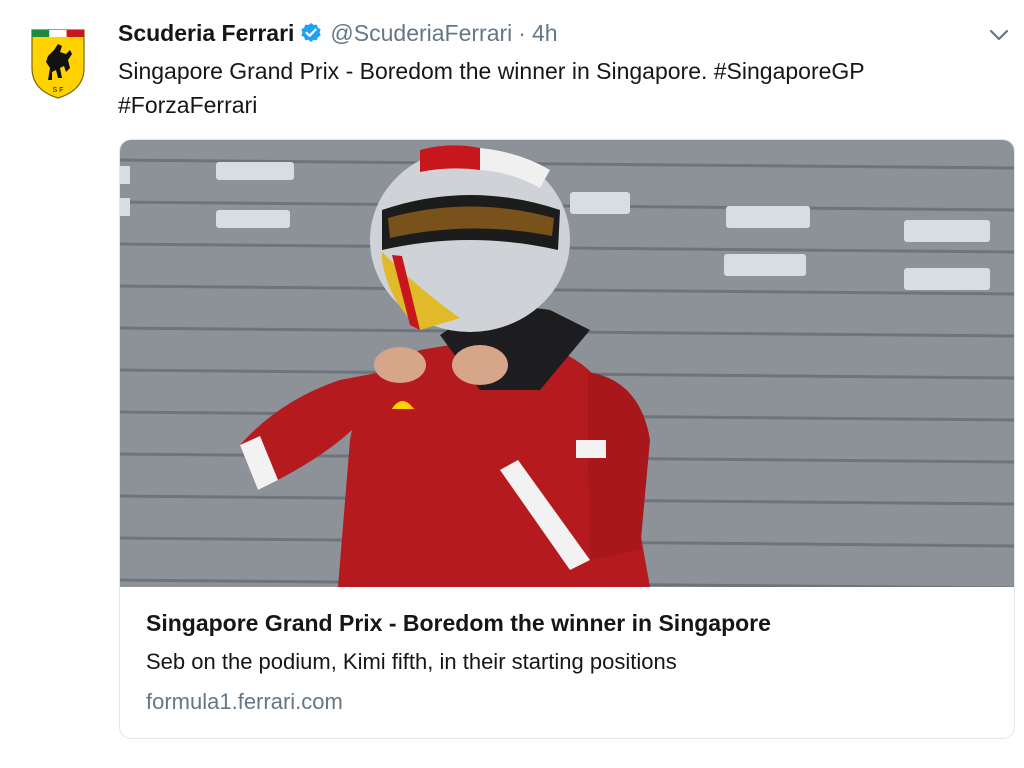 This screenshot has width=1024, height=768. What do you see at coordinates (58, 90) in the screenshot?
I see `svg-text: S F` at bounding box center [58, 90].